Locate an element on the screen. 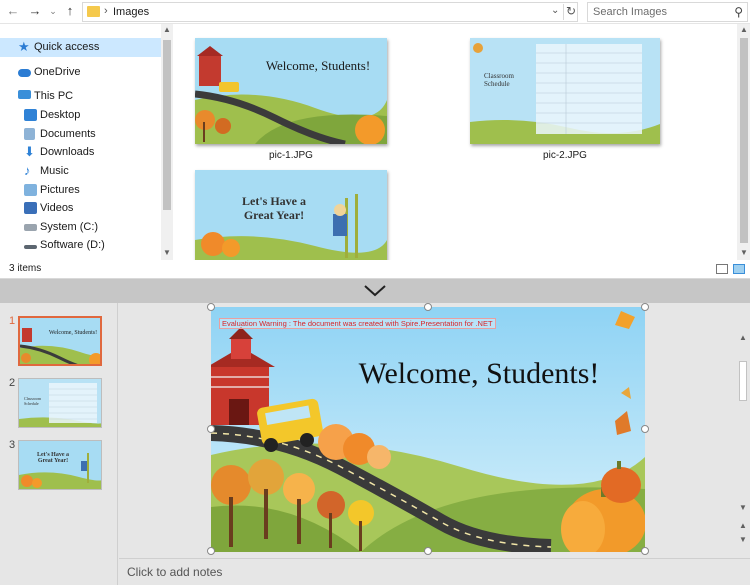  thumbnail-title: Welcome, Students! is located at coordinates (318, 65).